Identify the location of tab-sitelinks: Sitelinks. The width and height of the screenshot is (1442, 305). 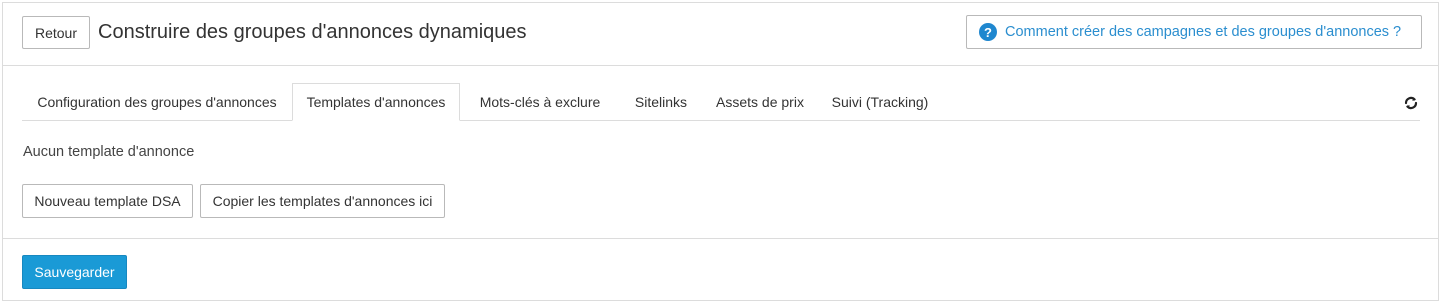
(661, 102).